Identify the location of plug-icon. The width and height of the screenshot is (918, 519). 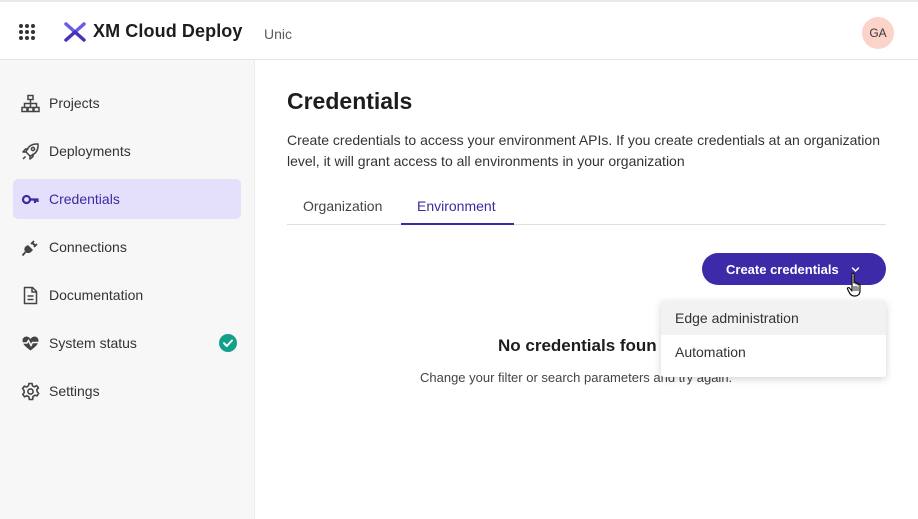
(29, 248).